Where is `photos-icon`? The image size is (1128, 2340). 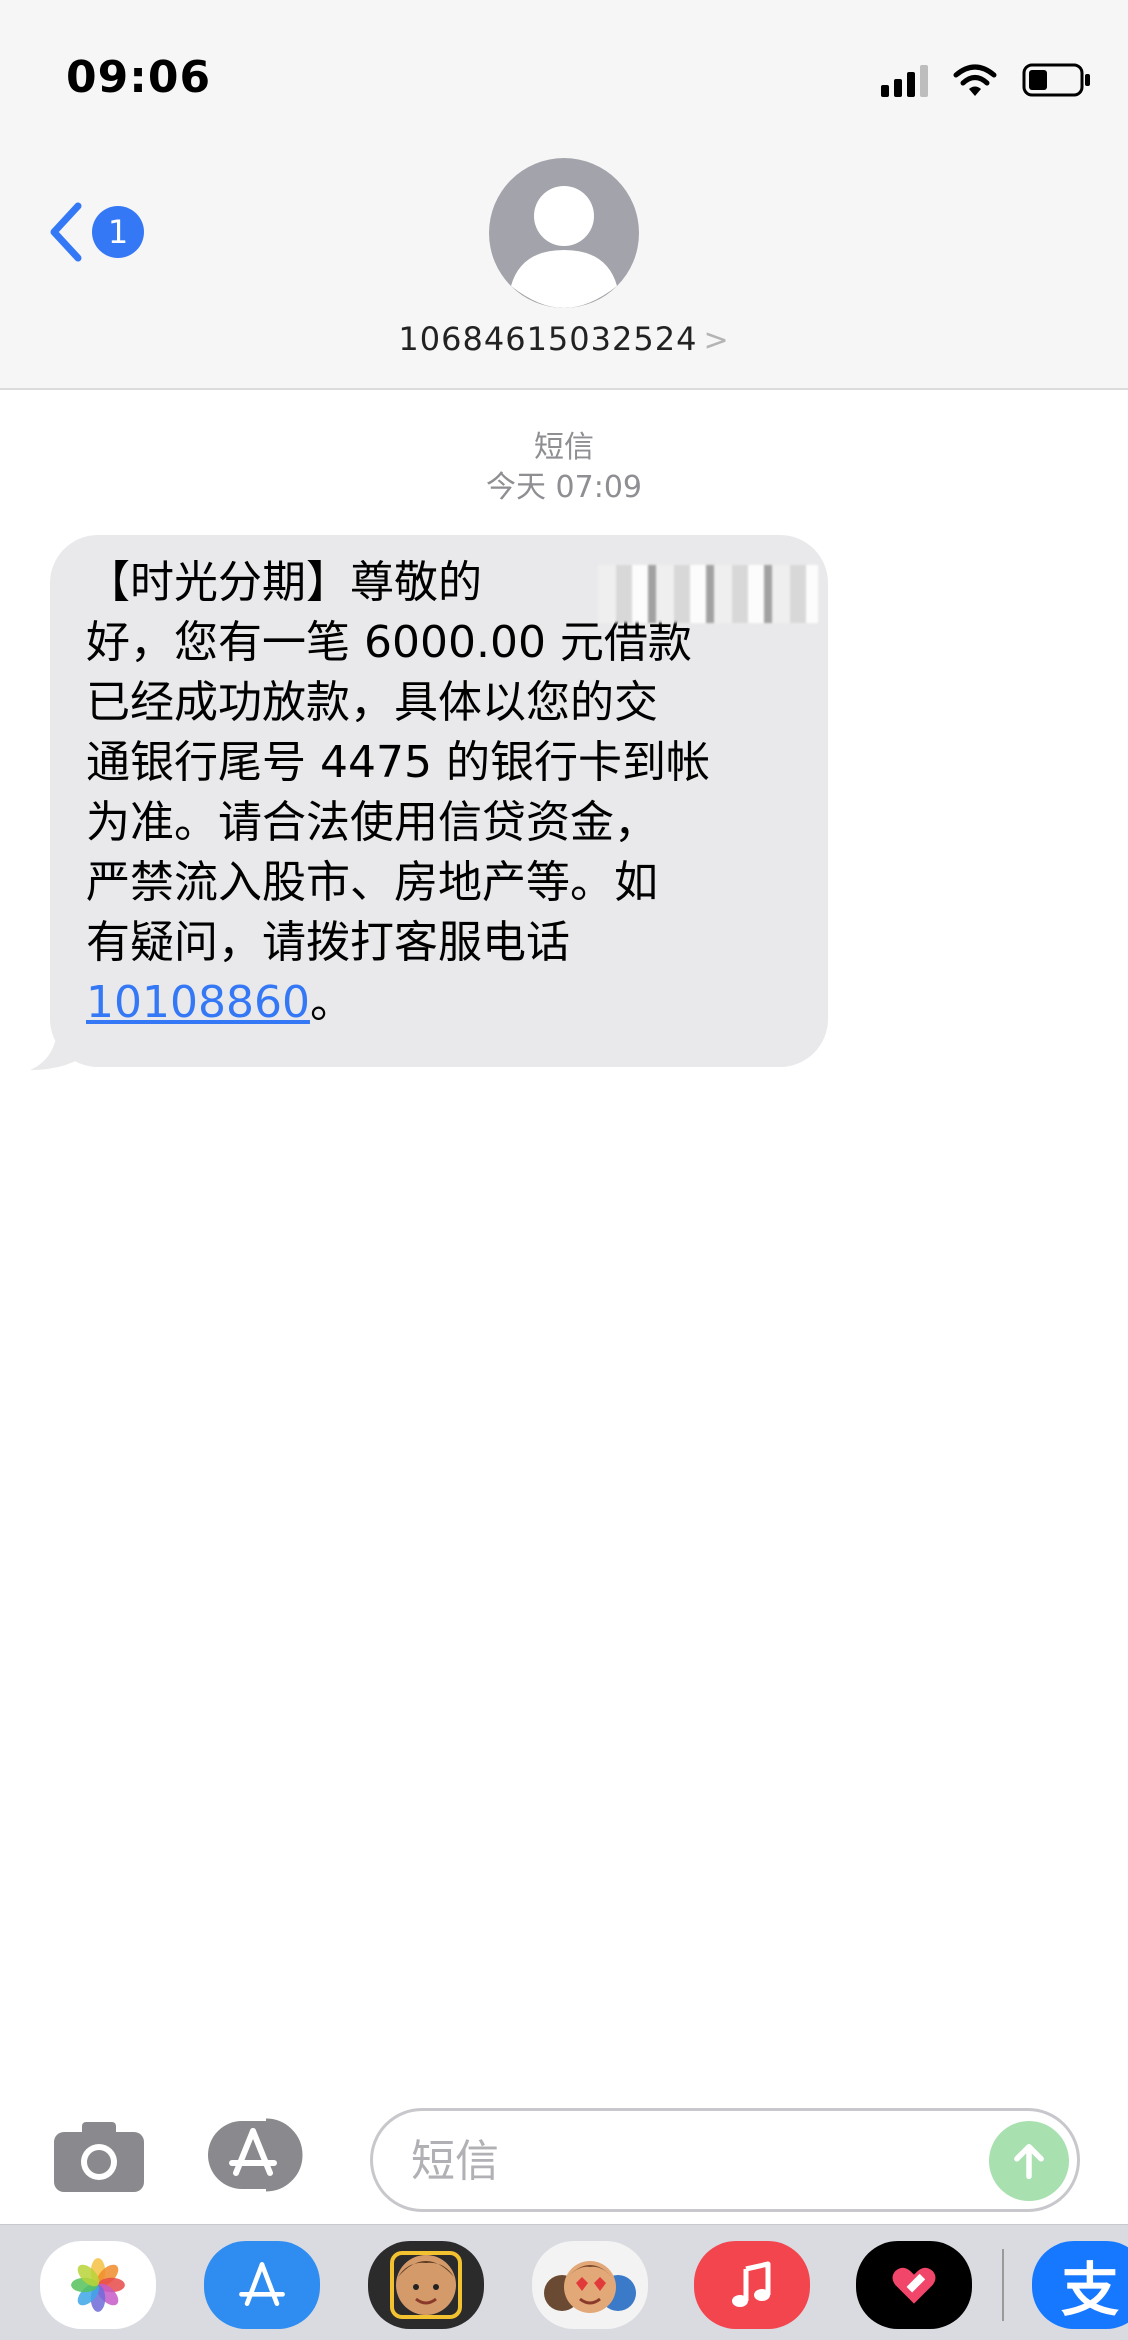 photos-icon is located at coordinates (98, 2285).